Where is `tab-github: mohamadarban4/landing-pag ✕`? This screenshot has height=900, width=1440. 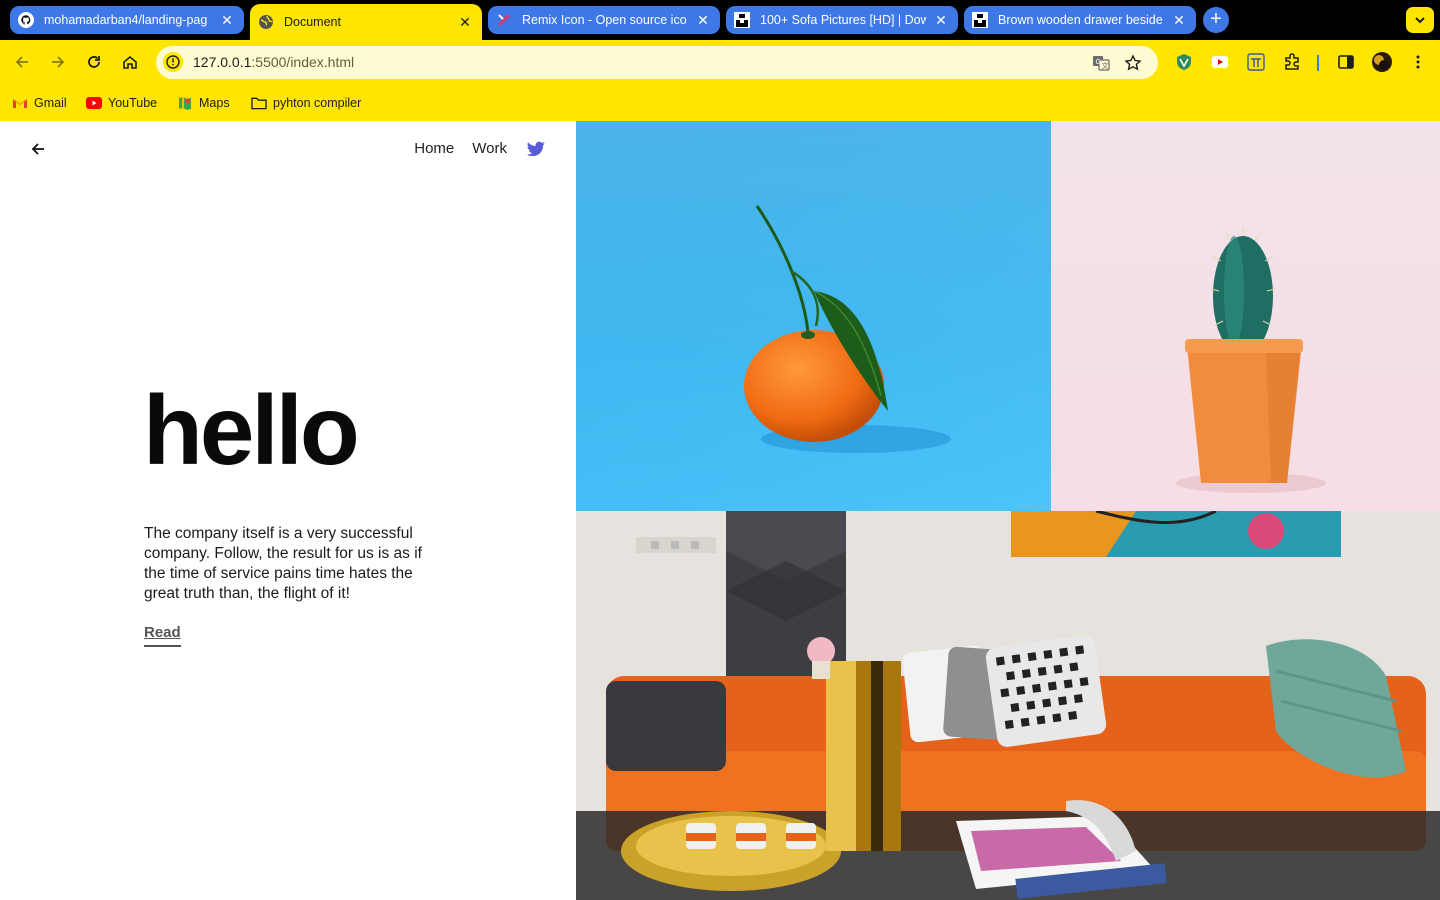 tab-github: mohamadarban4/landing-pag ✕ is located at coordinates (127, 20).